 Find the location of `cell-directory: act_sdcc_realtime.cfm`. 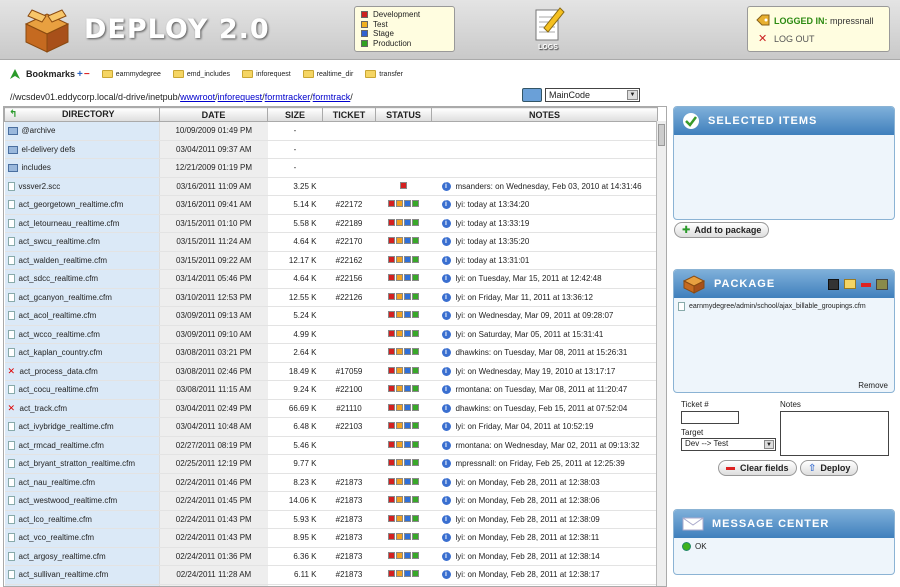

cell-directory: act_sdcc_realtime.cfm is located at coordinates (82, 279).